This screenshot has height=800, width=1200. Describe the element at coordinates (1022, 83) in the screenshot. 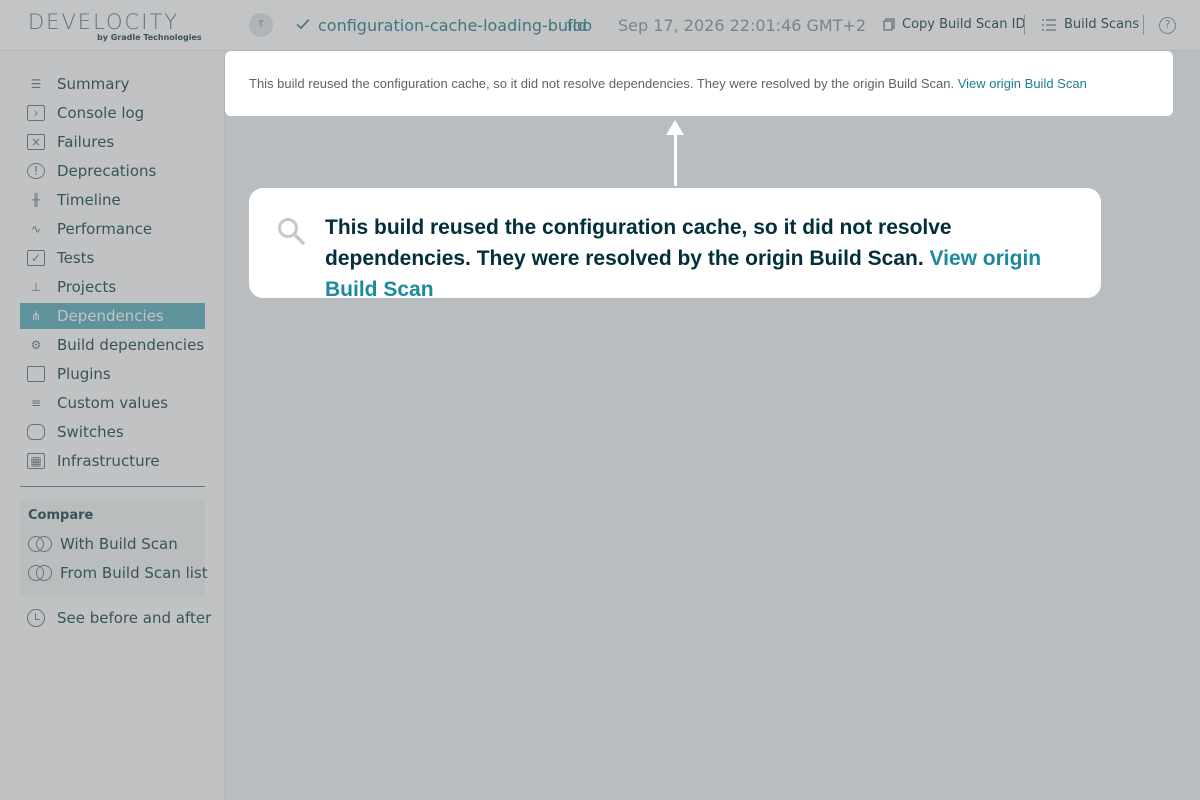

I see `view-origin-build-scan-link: View origin Build Scan` at that location.